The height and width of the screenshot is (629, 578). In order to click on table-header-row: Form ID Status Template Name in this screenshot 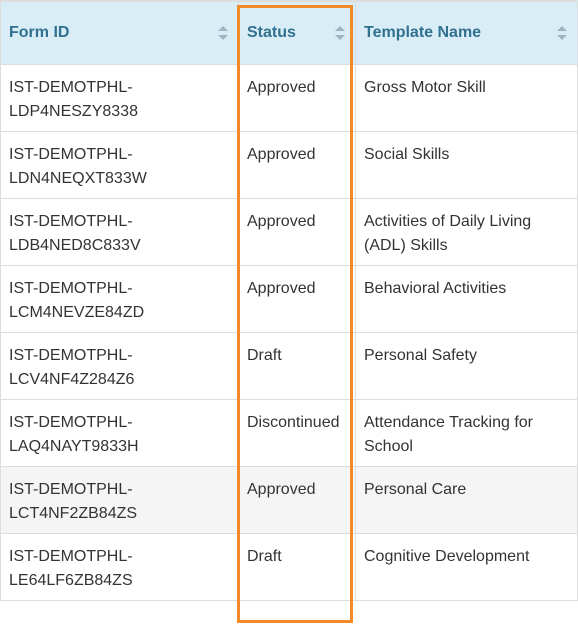, I will do `click(289, 32)`.